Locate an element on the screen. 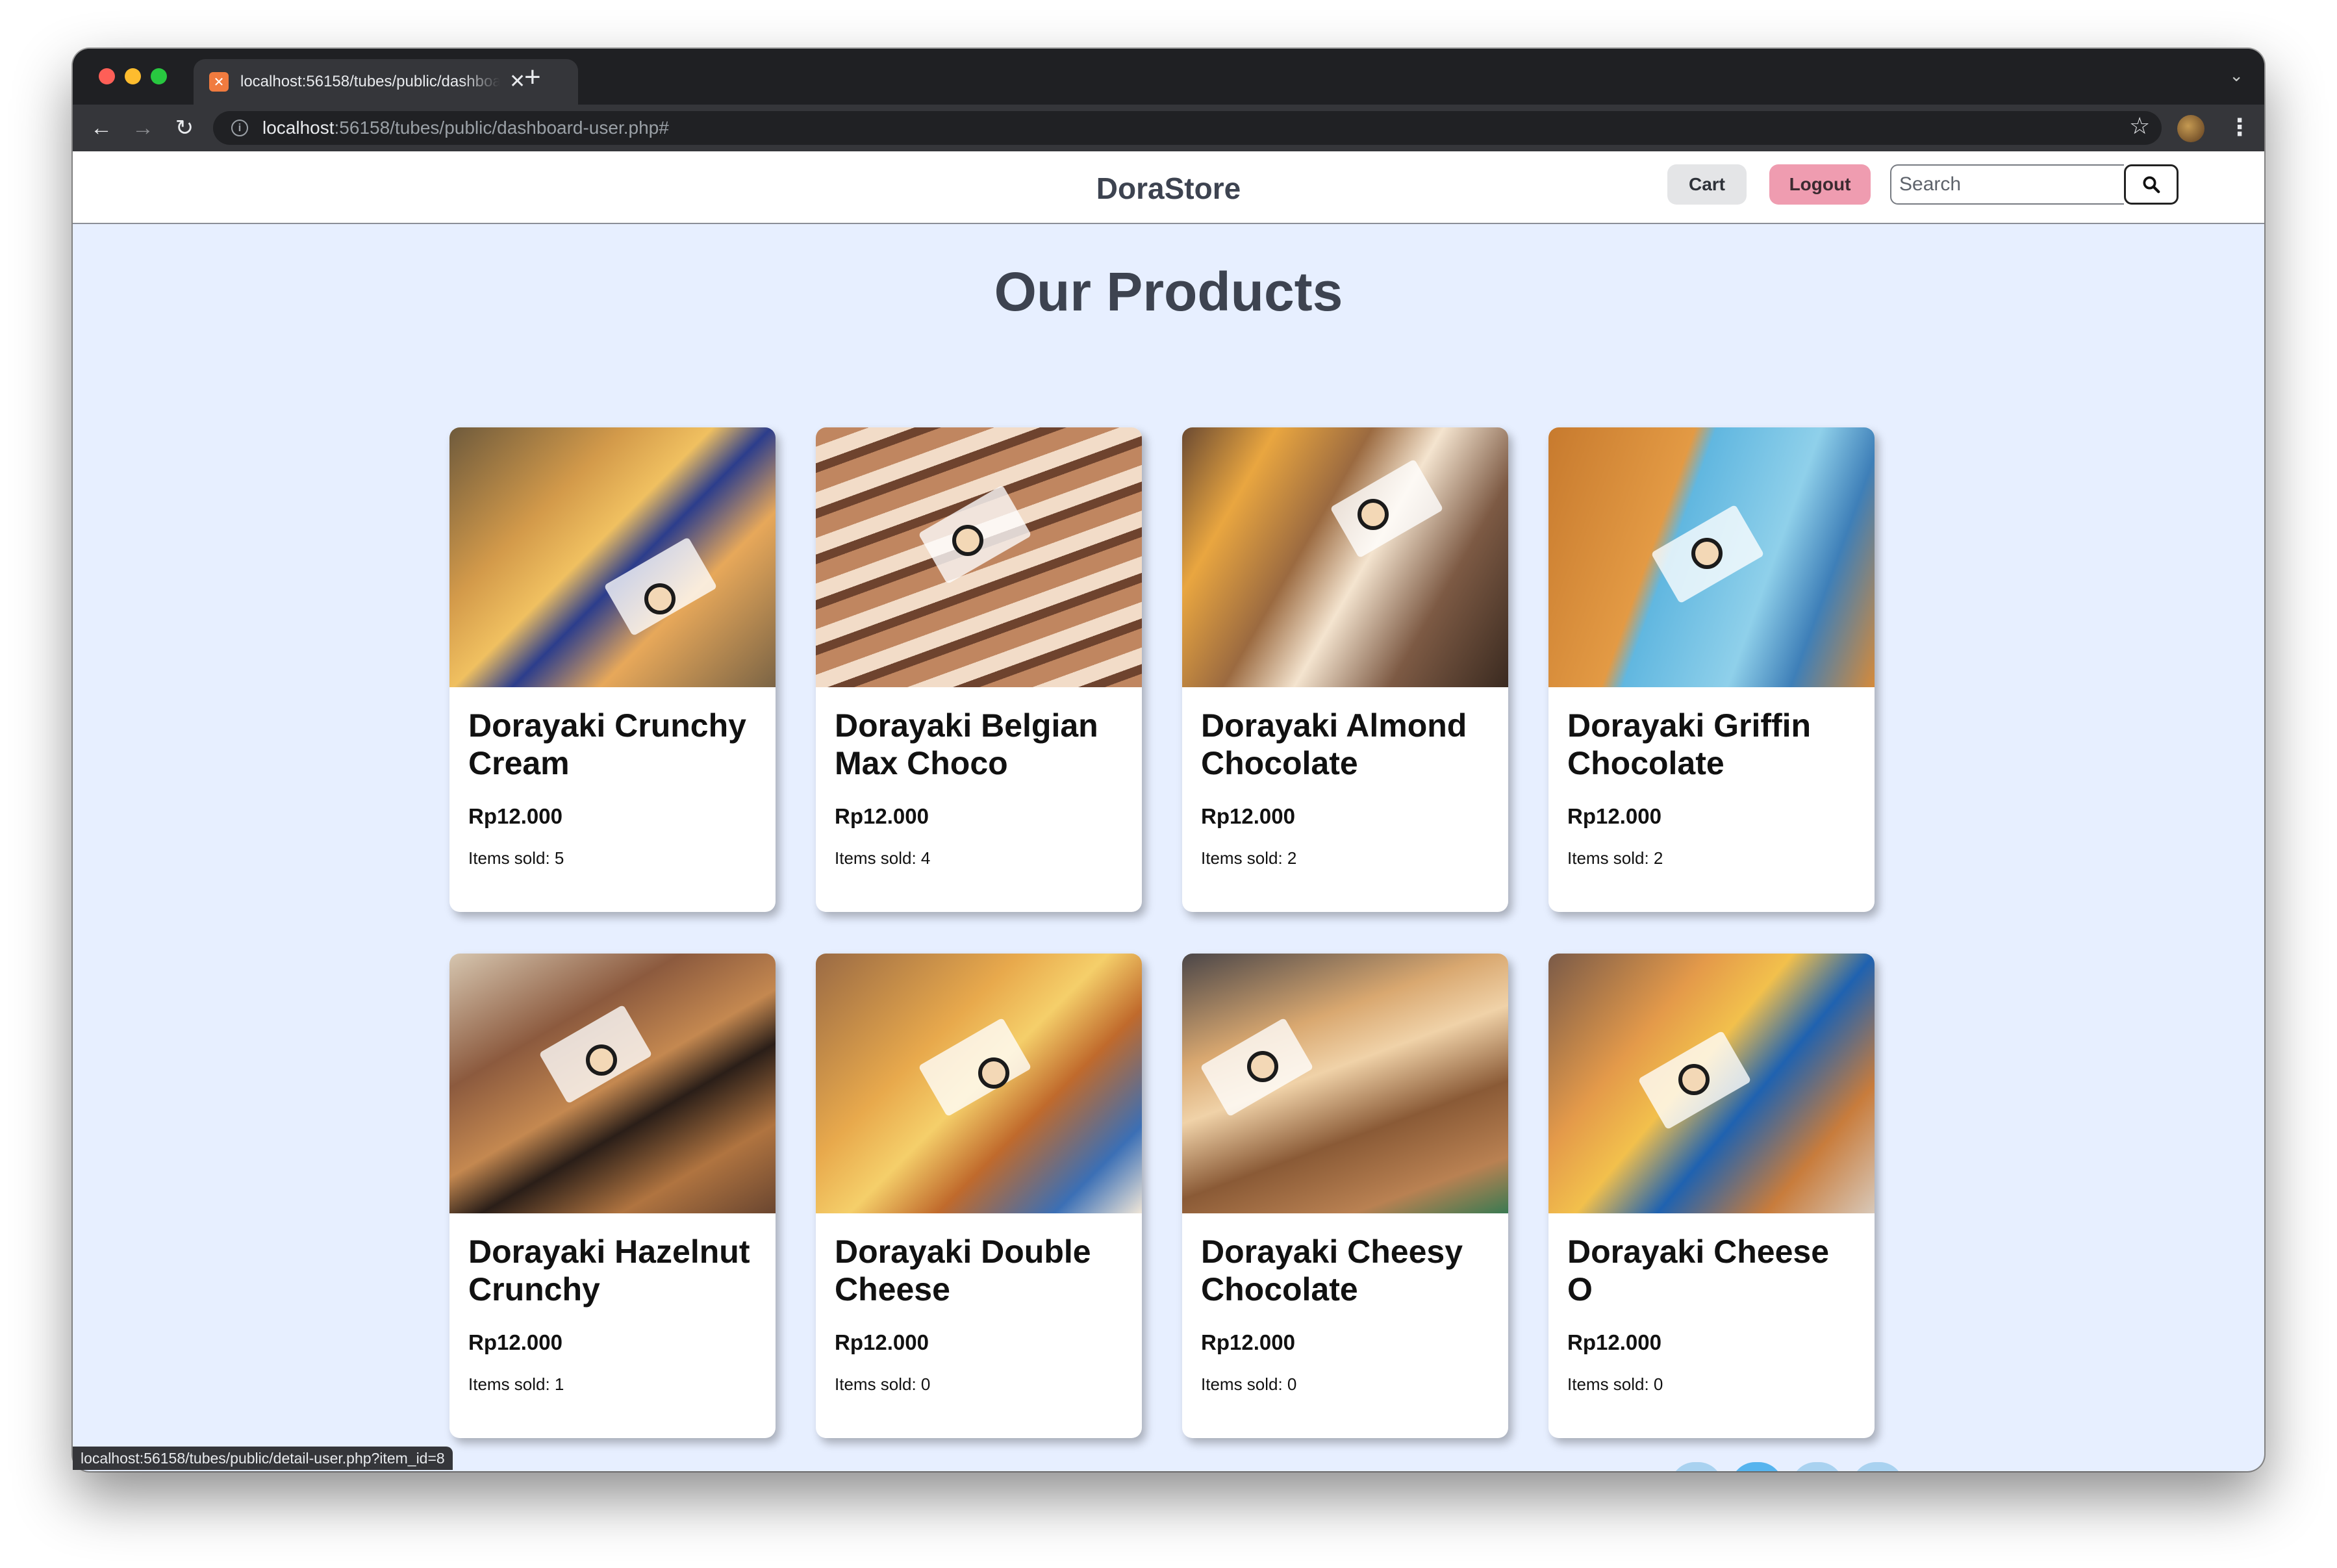 This screenshot has width=2337, height=1568. forward-arrow-icon: → is located at coordinates (143, 128).